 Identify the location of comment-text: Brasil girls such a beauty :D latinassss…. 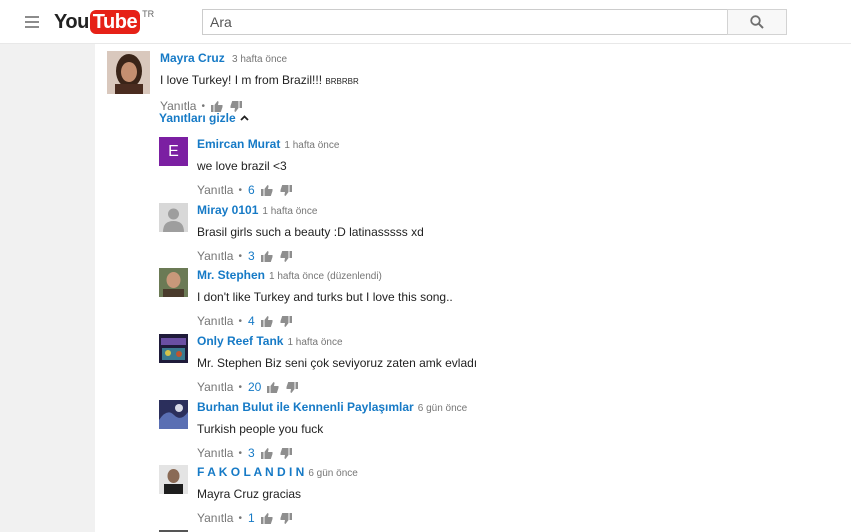
(310, 232).